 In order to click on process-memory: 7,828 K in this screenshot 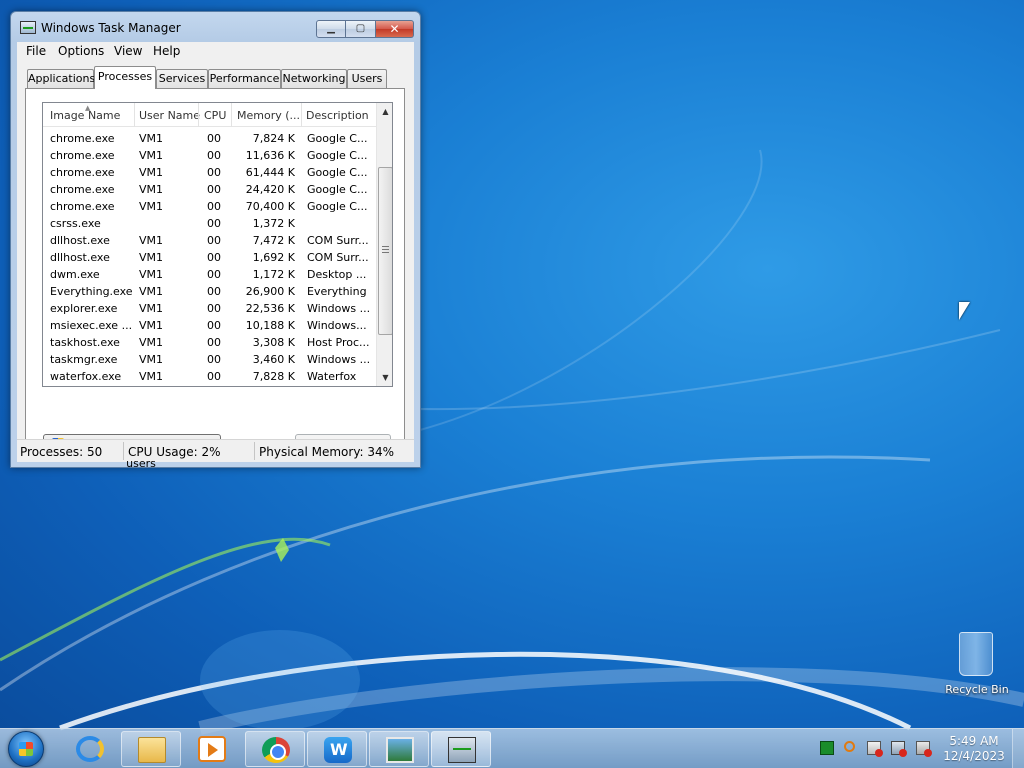, I will do `click(273, 376)`.